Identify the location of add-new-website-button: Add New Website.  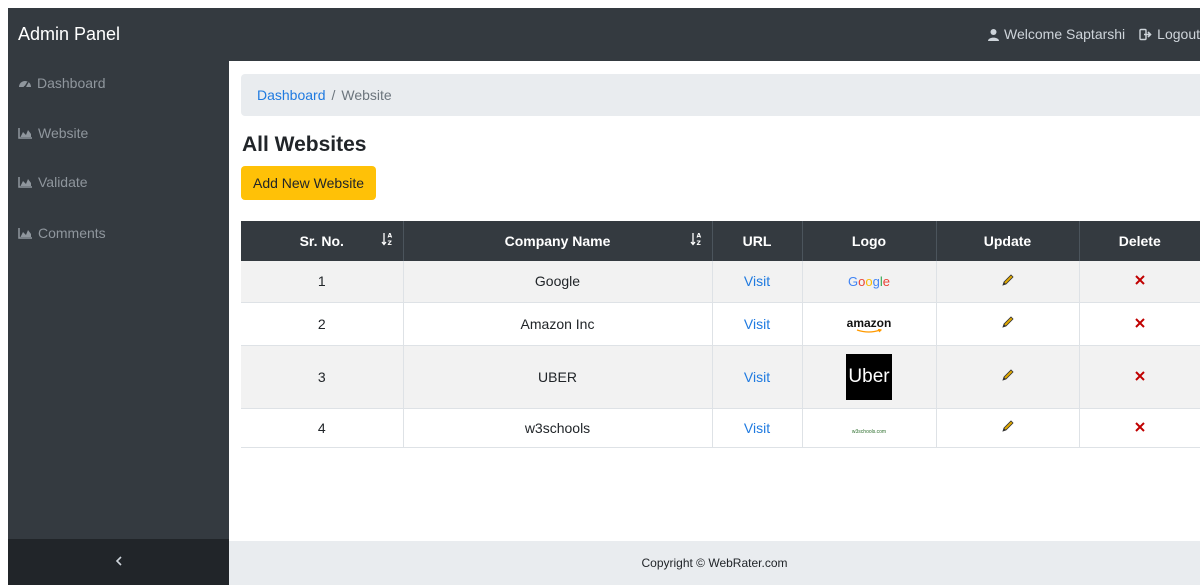
(308, 183).